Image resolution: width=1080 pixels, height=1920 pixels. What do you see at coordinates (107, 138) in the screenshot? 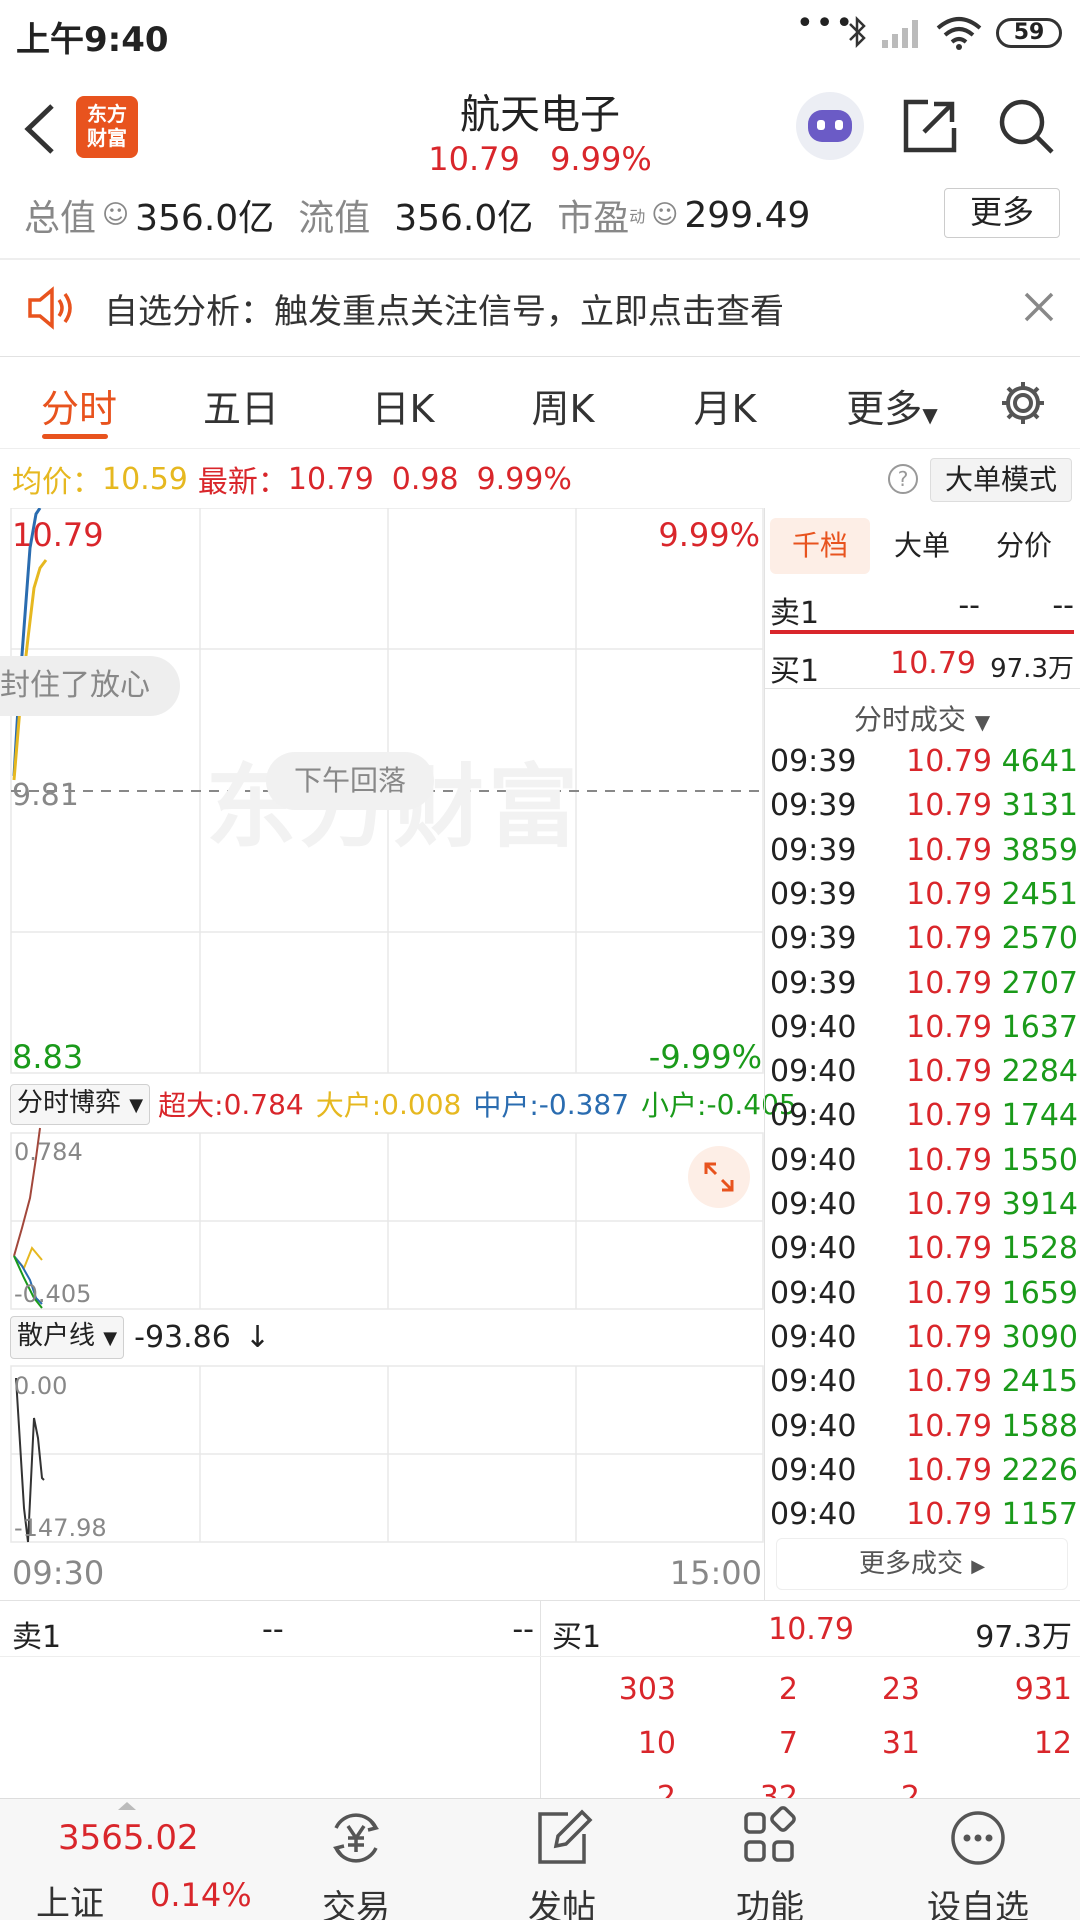
I see `brand-line-2: 财富` at bounding box center [107, 138].